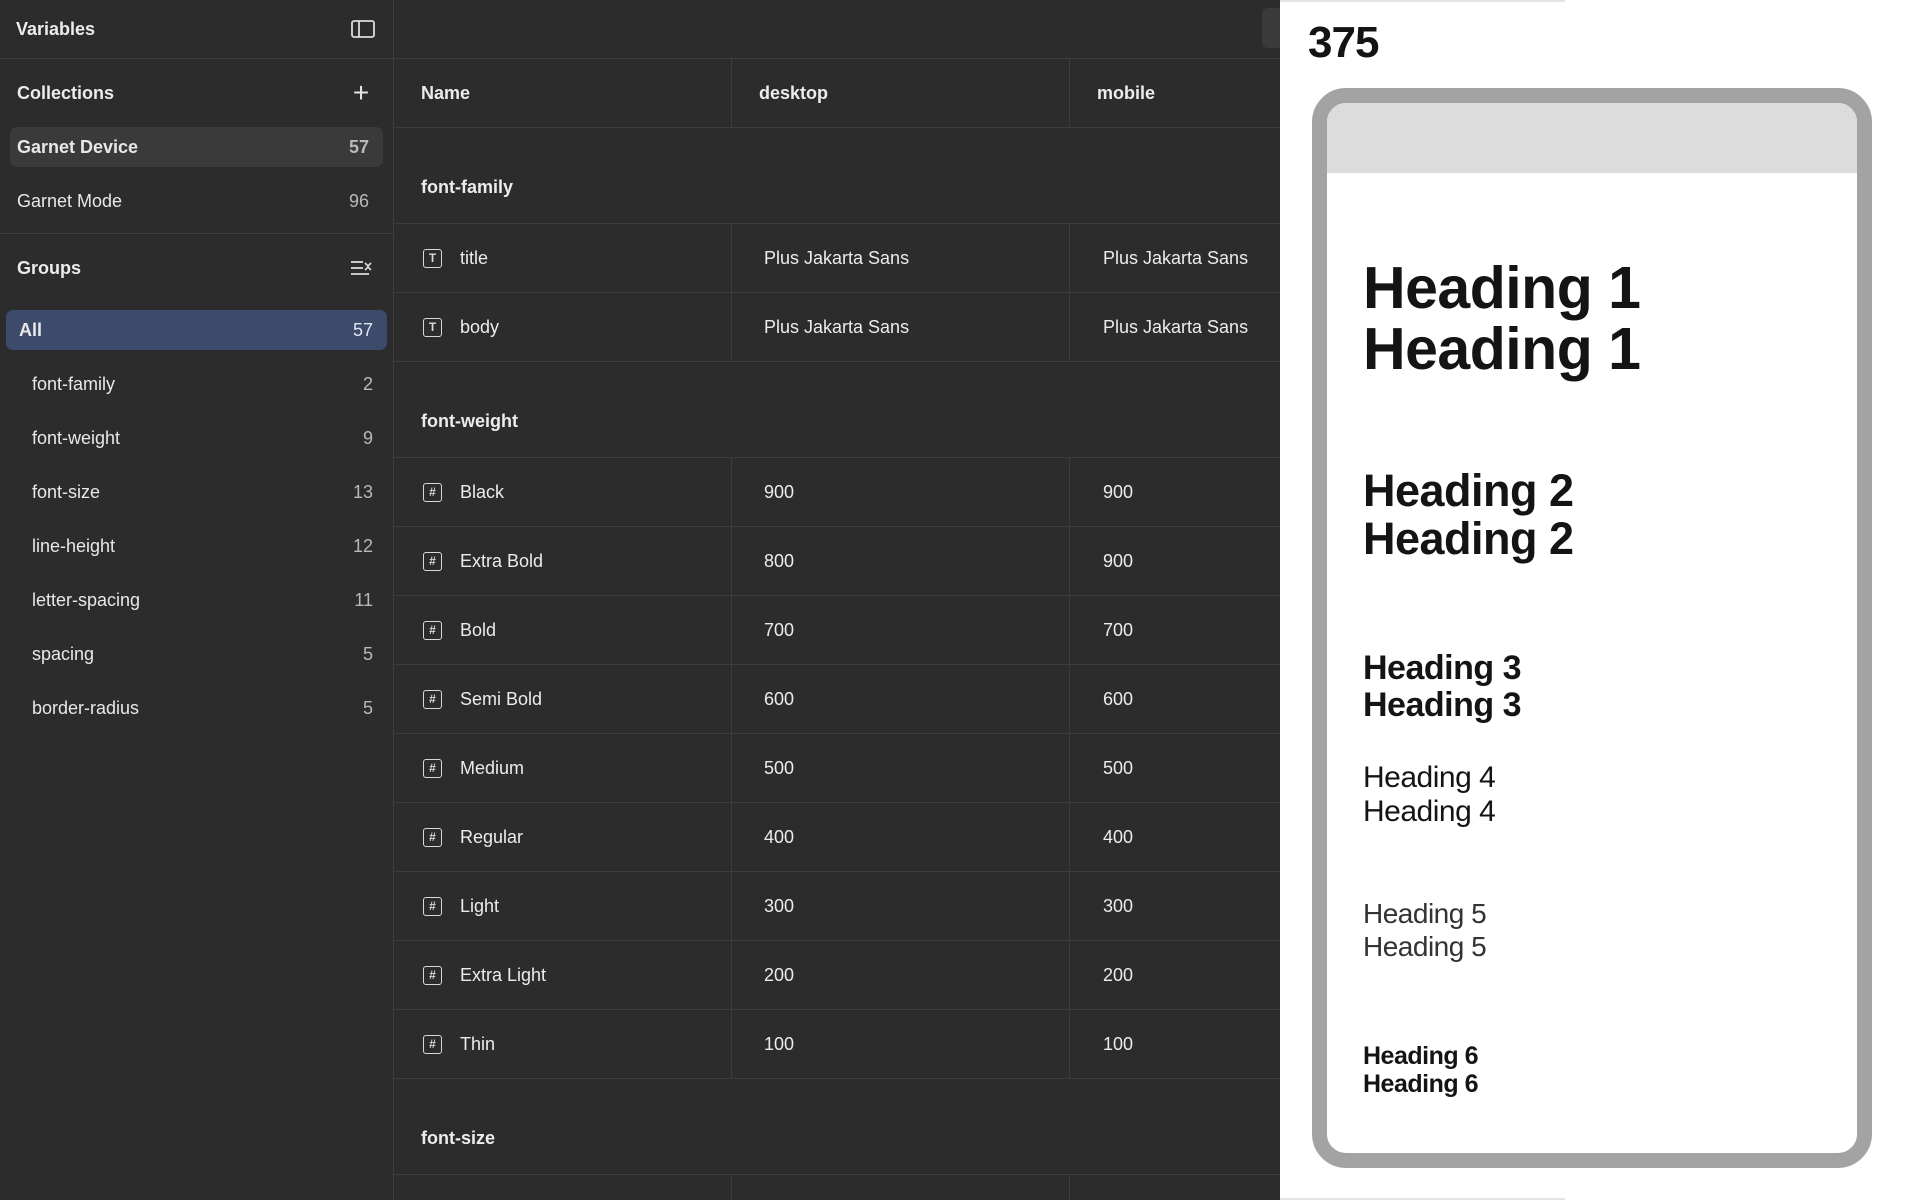  What do you see at coordinates (1175, 93) in the screenshot?
I see `column-header-mobile: mobile` at bounding box center [1175, 93].